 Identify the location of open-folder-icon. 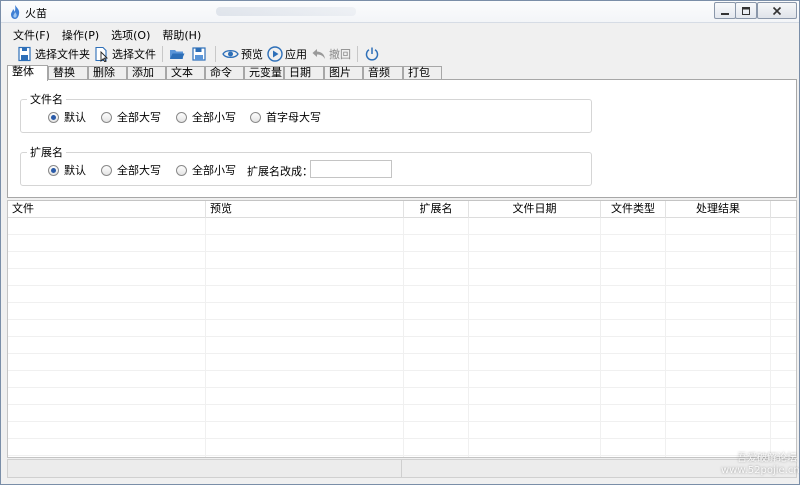
(177, 54).